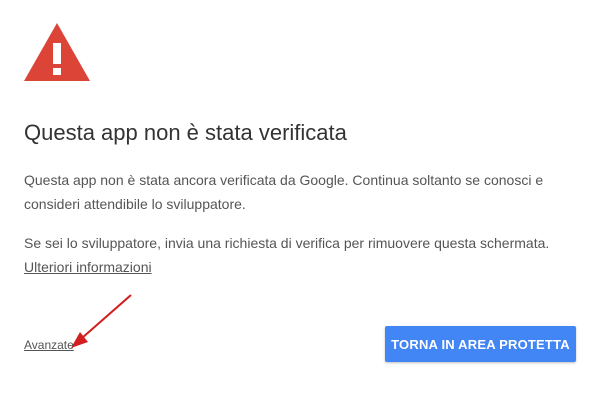  What do you see at coordinates (185, 132) in the screenshot?
I see `page-title: Questa app non è stata verificata` at bounding box center [185, 132].